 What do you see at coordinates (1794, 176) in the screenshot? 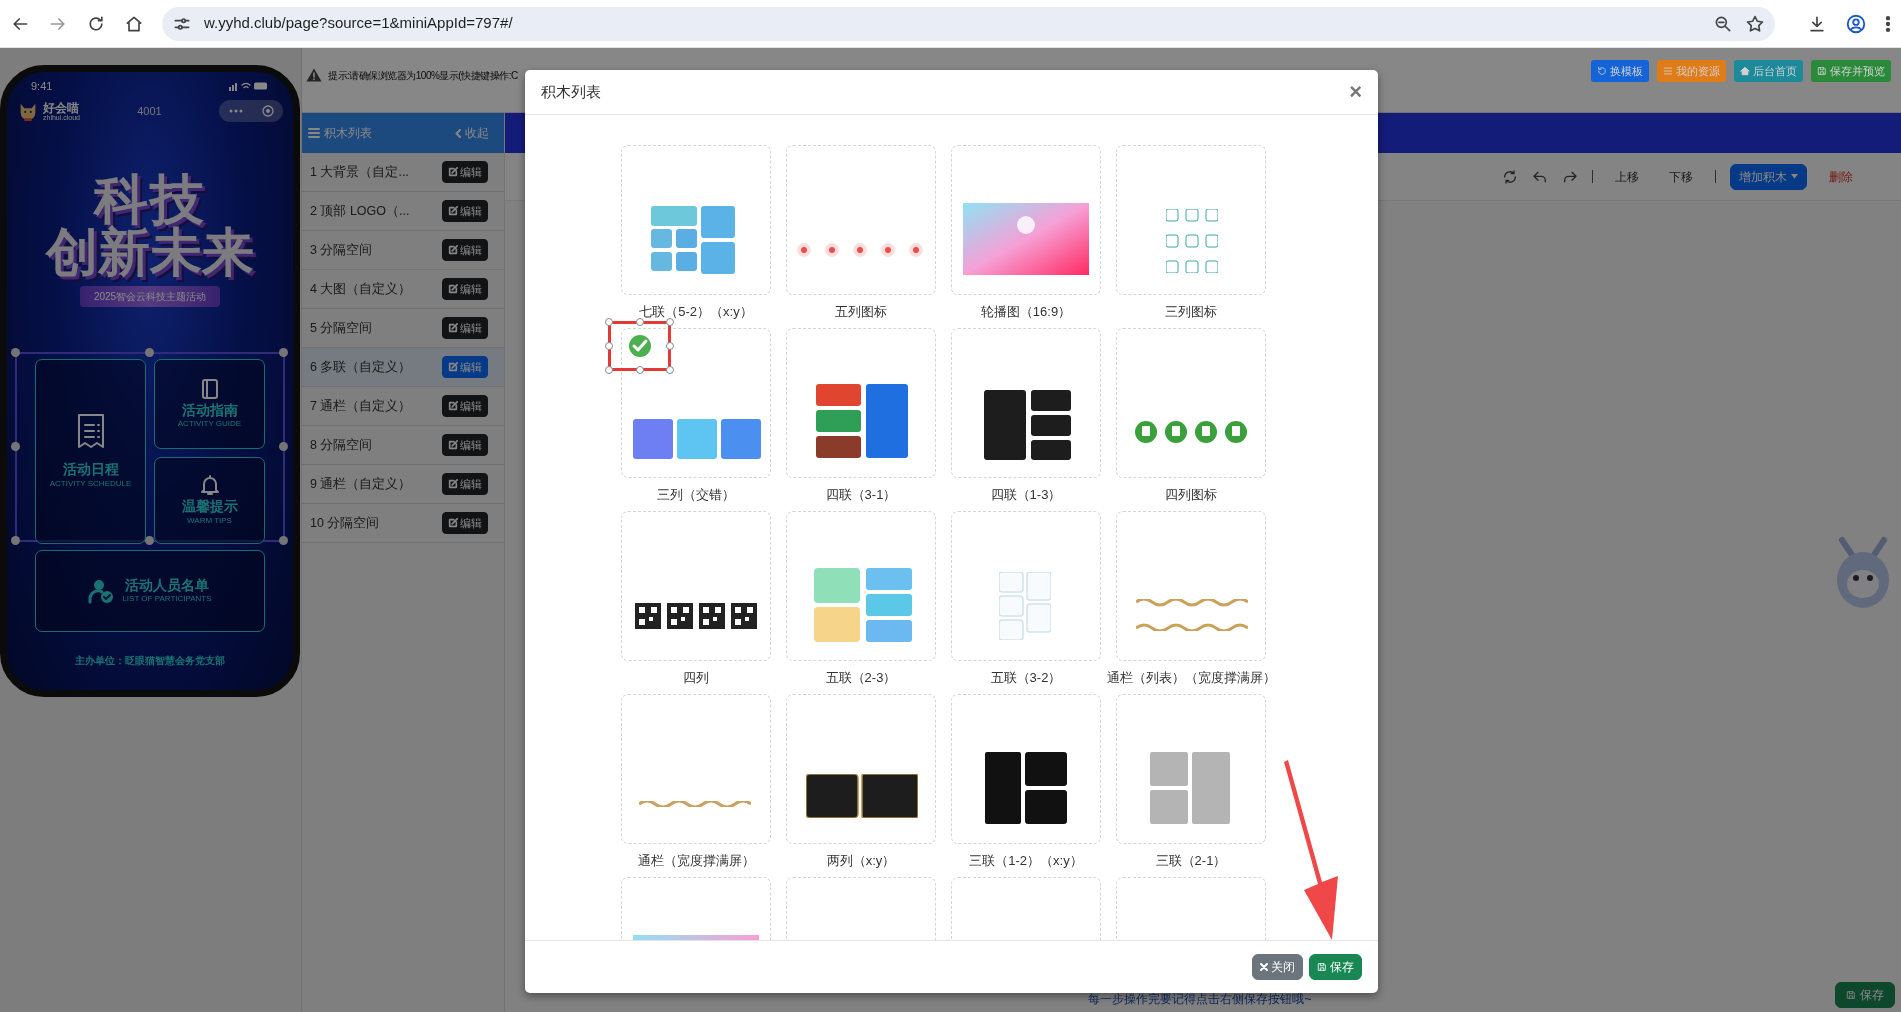
I see `caret-icon` at bounding box center [1794, 176].